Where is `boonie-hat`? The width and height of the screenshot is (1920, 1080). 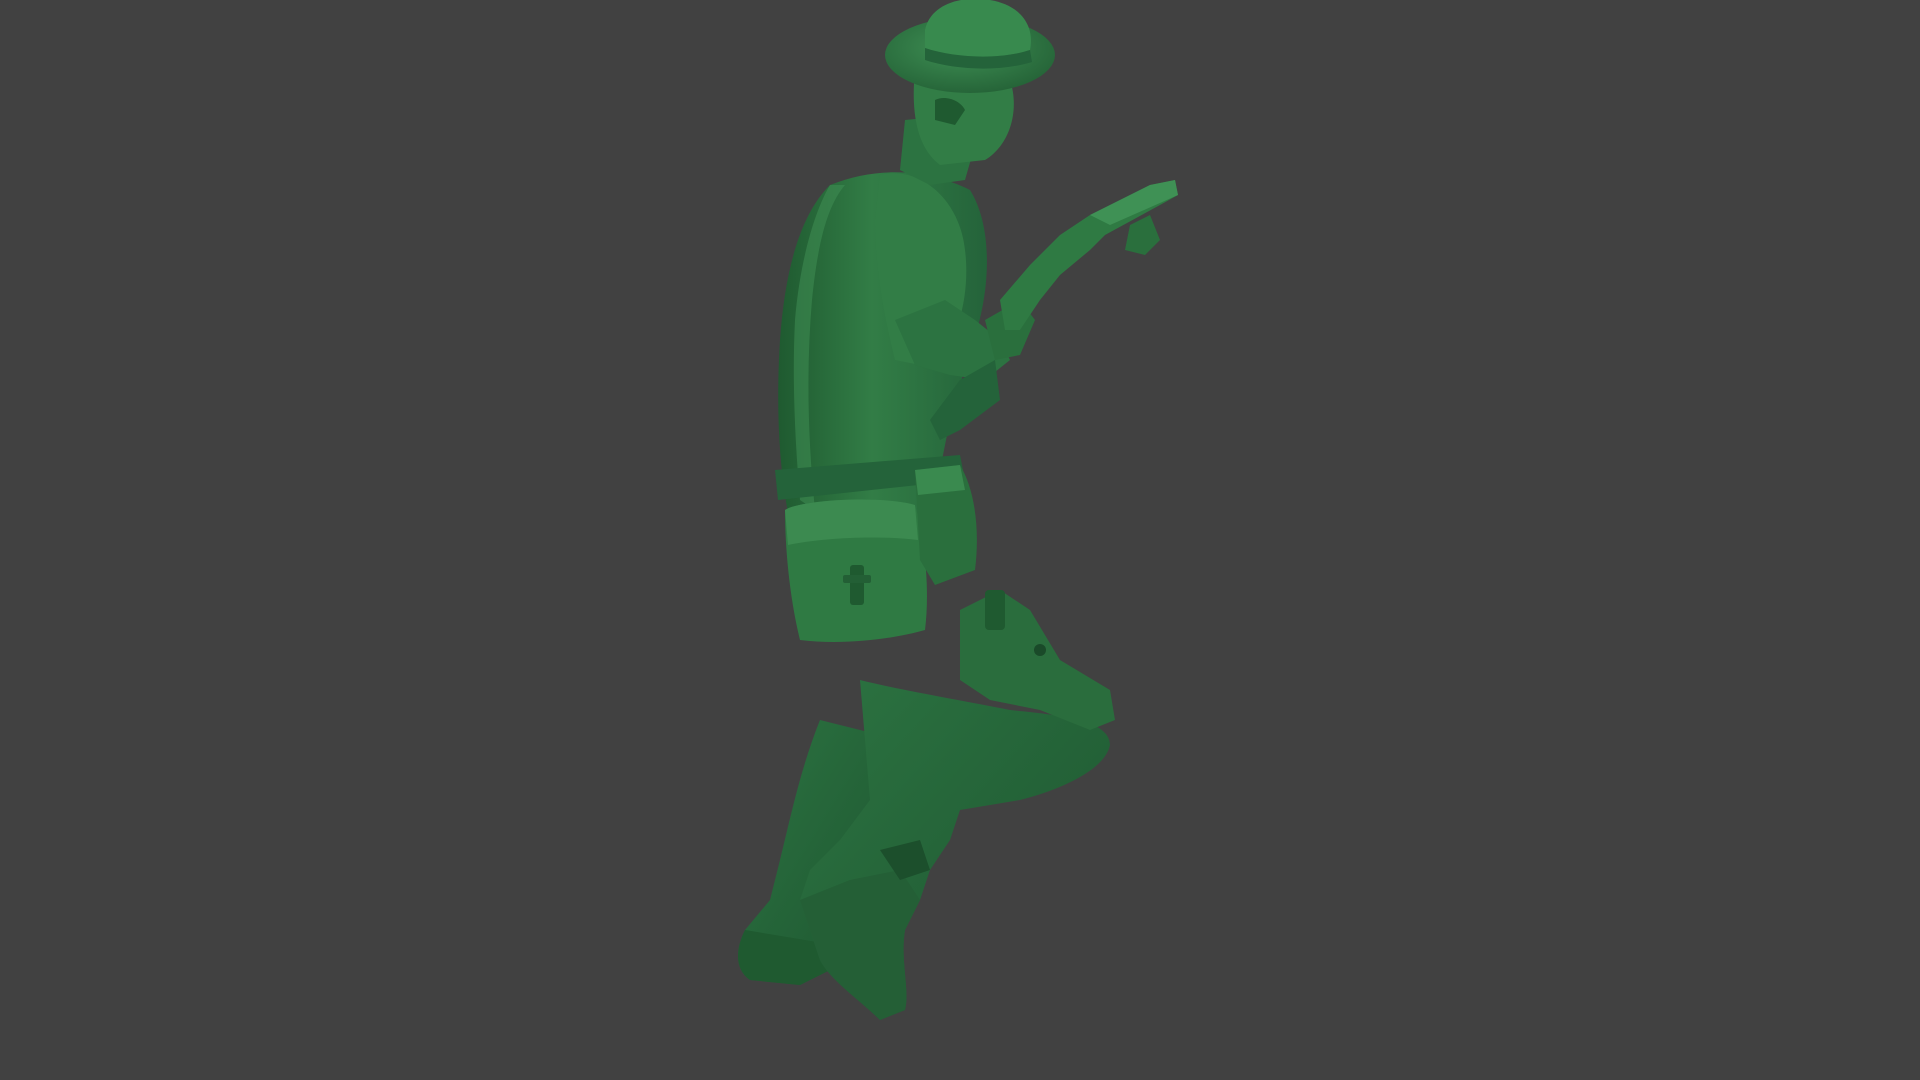
boonie-hat is located at coordinates (970, 46).